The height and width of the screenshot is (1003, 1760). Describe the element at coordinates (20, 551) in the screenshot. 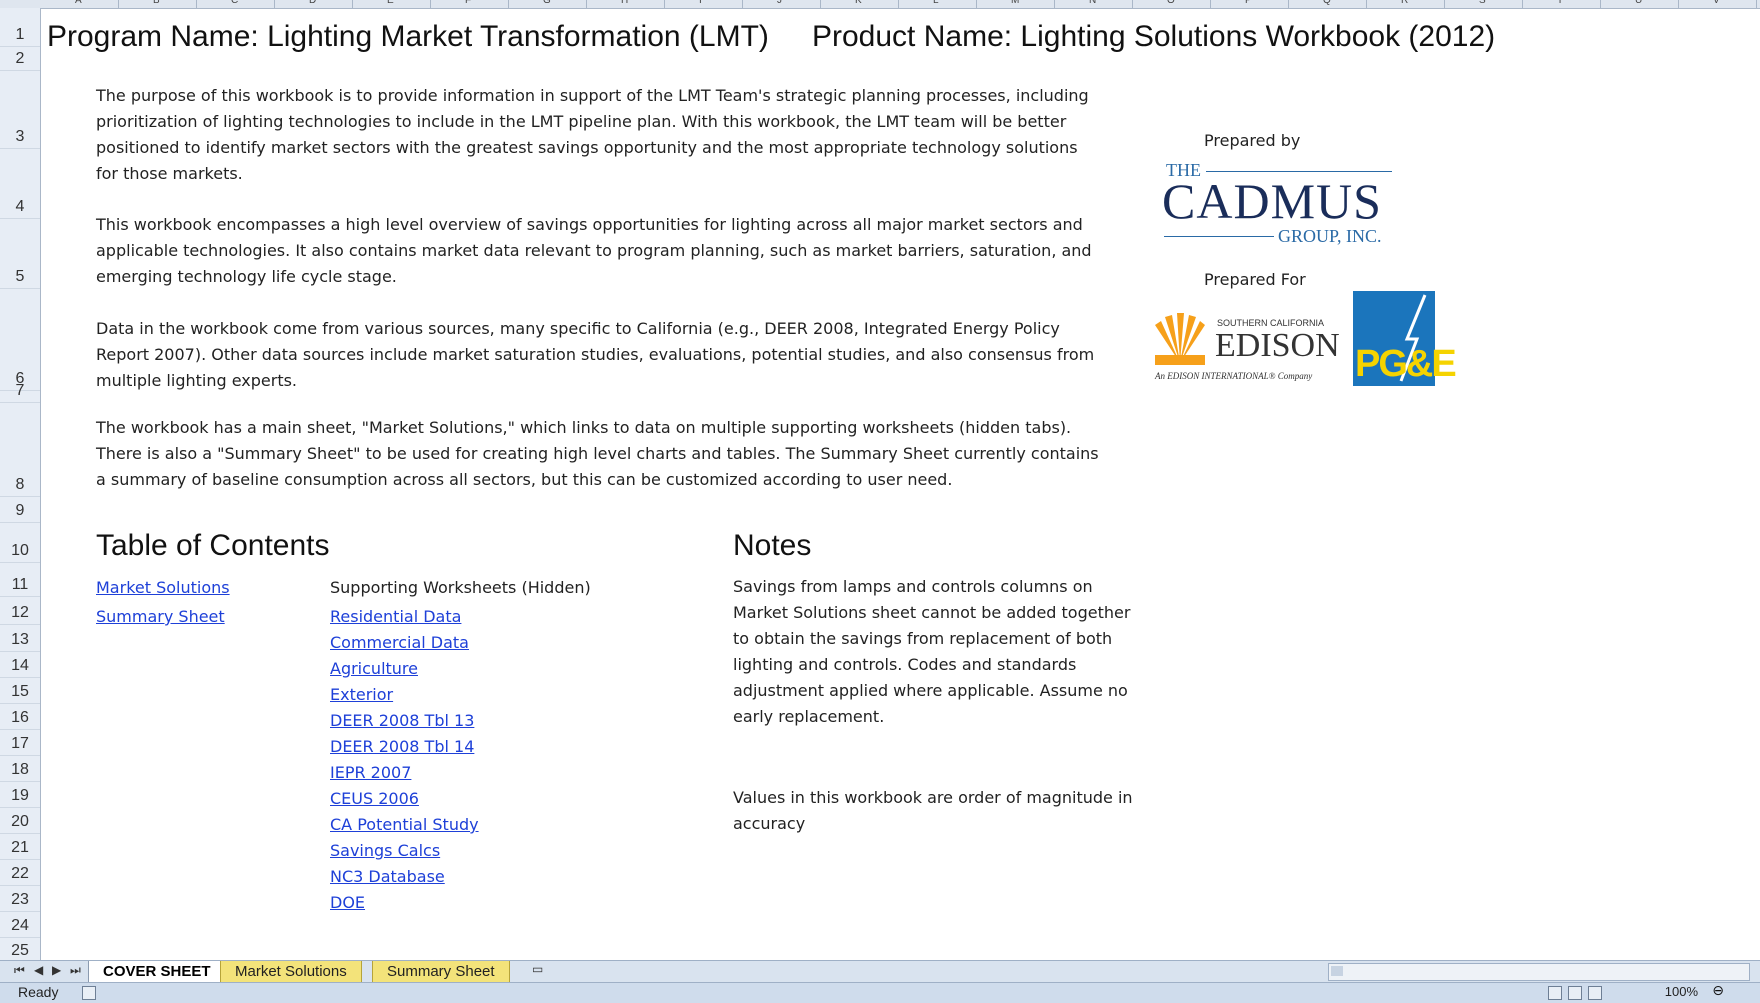

I see `row-header: 10` at that location.